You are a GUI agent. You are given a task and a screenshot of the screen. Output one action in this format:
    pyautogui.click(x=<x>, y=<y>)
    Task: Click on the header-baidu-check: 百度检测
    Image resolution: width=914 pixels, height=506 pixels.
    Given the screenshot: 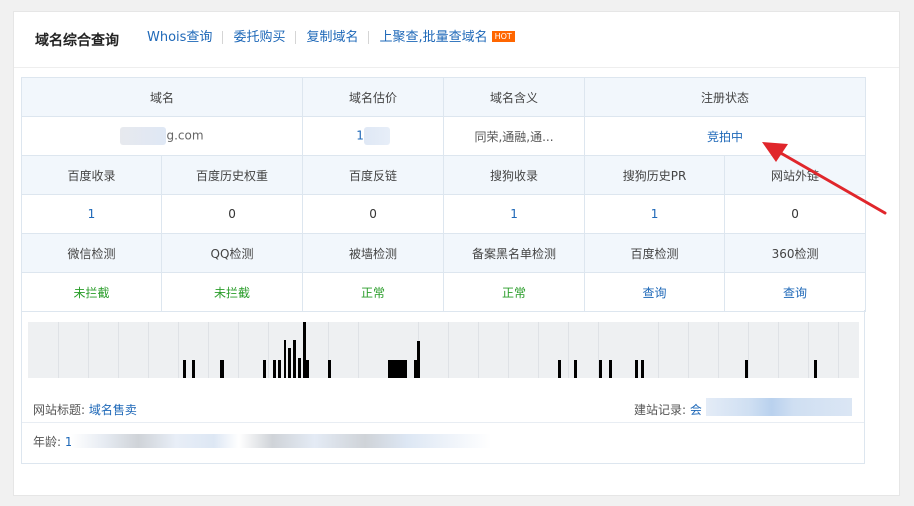 What is the action you would take?
    pyautogui.click(x=655, y=253)
    